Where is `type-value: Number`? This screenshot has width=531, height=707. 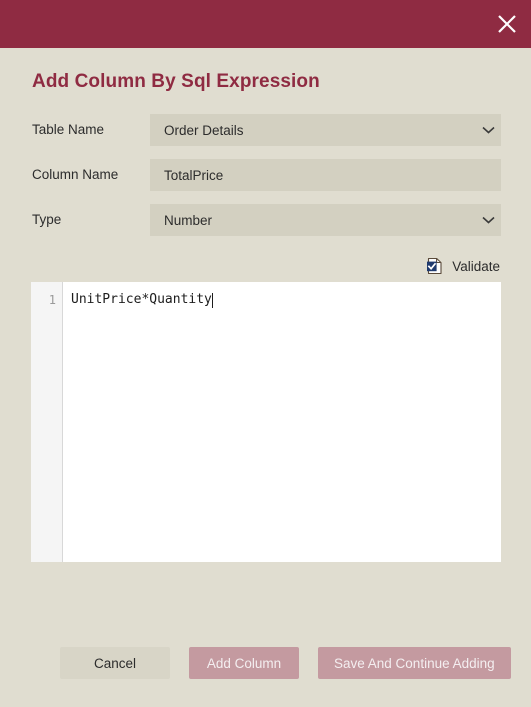
type-value: Number is located at coordinates (188, 220).